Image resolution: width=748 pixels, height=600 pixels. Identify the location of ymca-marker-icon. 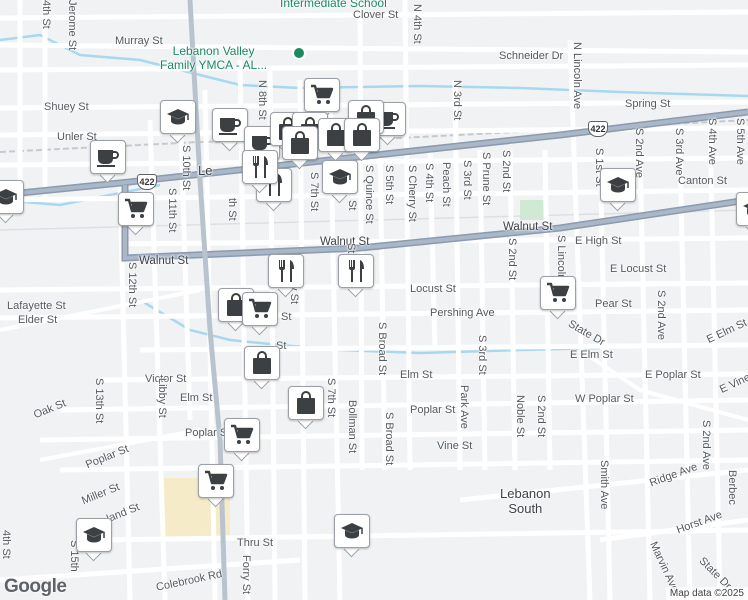
(299, 53).